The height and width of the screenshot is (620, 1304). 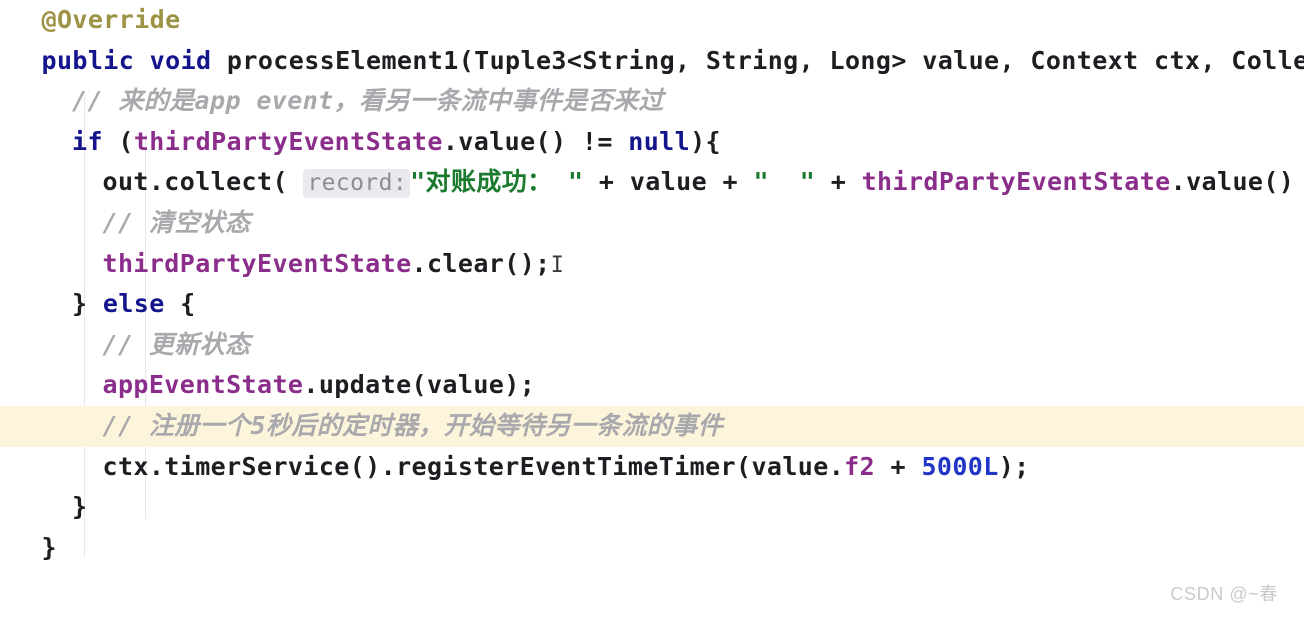 I want to click on code-line: // 来的是app event，看另一条流中事件是否来过, so click(x=652, y=101).